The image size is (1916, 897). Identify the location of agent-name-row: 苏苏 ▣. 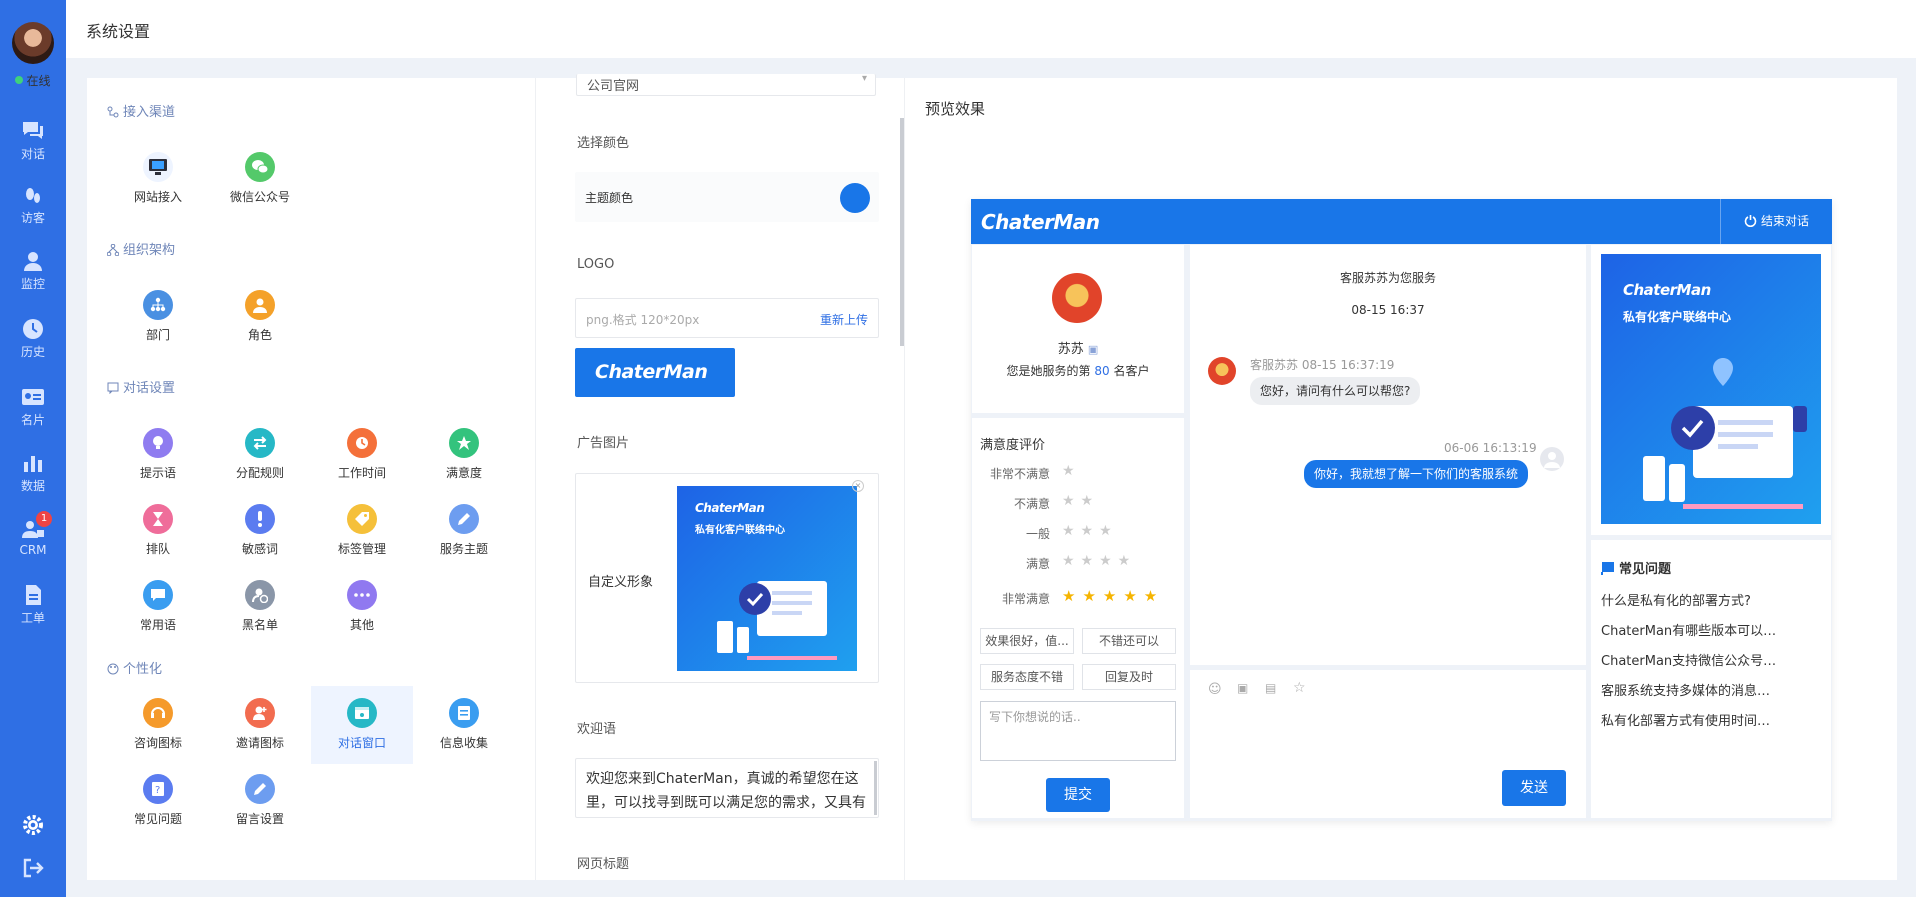
(1078, 349).